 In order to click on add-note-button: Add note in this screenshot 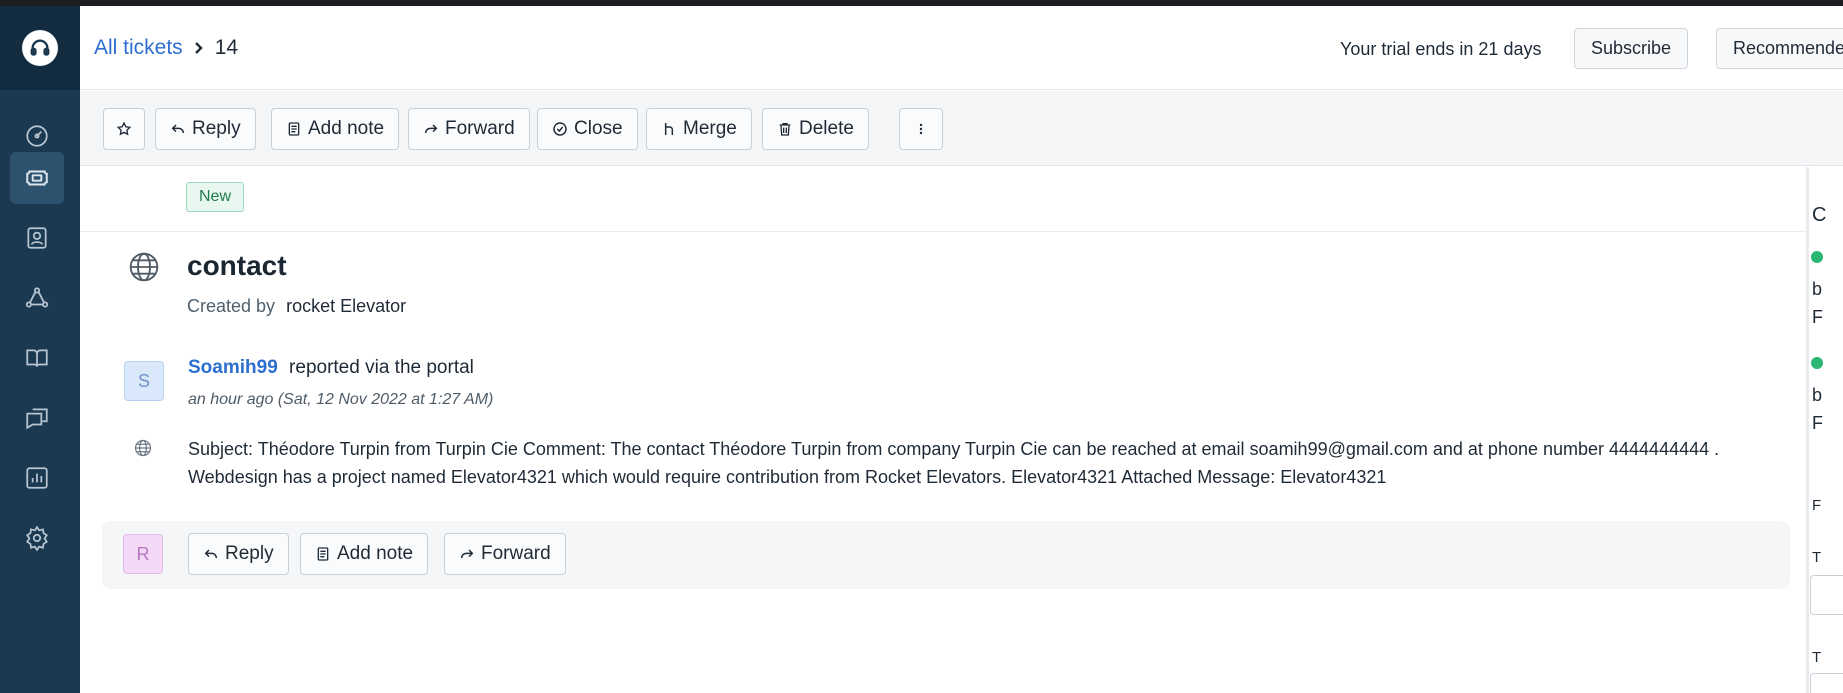, I will do `click(335, 129)`.